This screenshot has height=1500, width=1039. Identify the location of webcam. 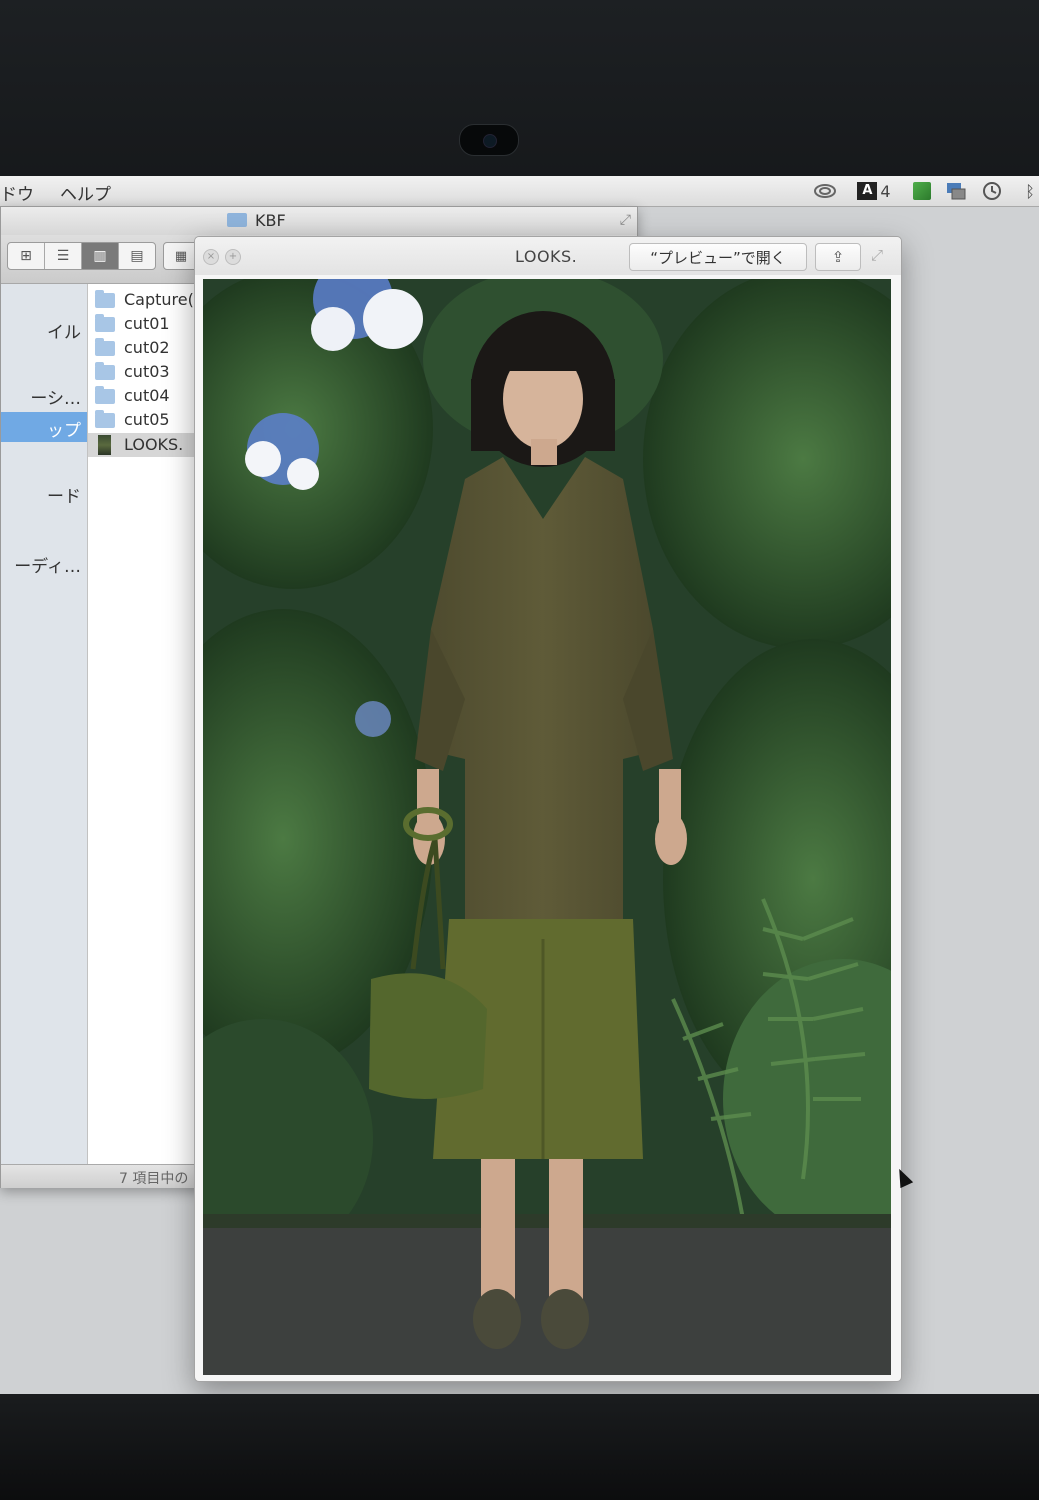
(489, 140).